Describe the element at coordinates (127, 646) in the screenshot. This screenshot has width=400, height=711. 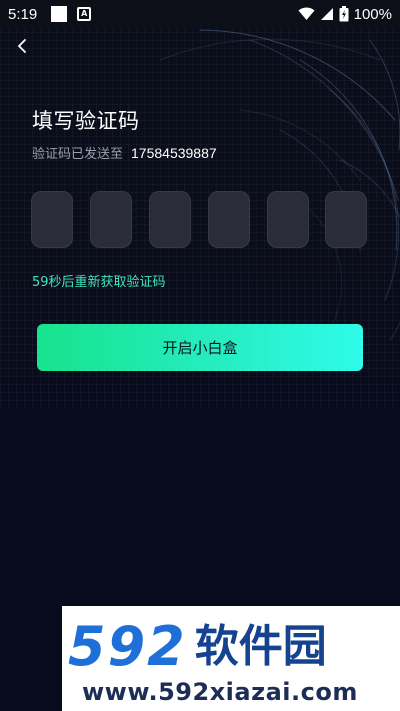
I see `watermark-digits: 592` at that location.